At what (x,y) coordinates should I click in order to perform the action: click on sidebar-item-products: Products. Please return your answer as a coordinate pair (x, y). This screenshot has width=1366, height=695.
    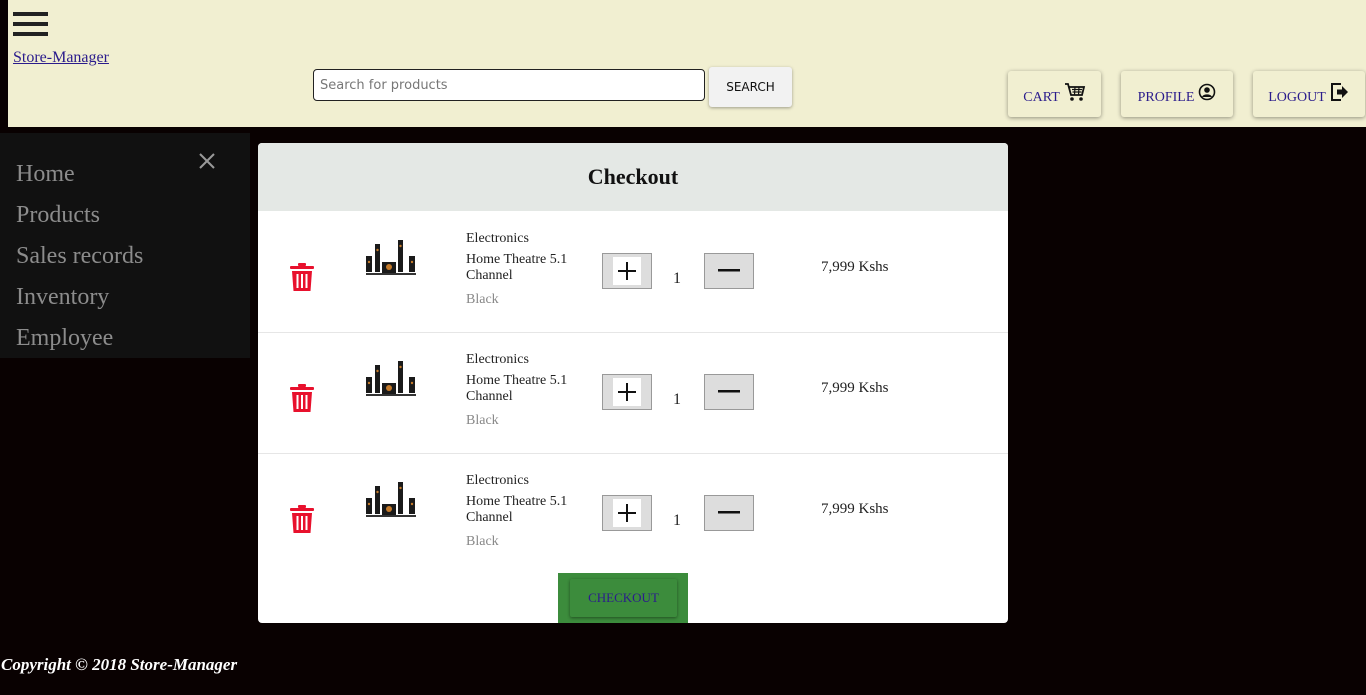
    Looking at the image, I should click on (58, 215).